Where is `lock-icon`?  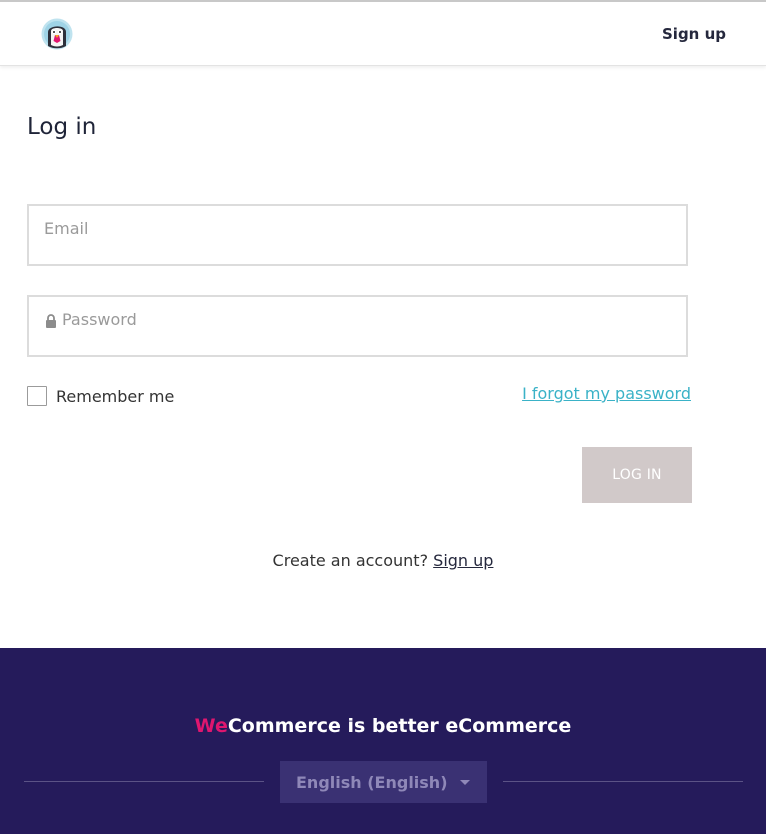
lock-icon is located at coordinates (51, 321).